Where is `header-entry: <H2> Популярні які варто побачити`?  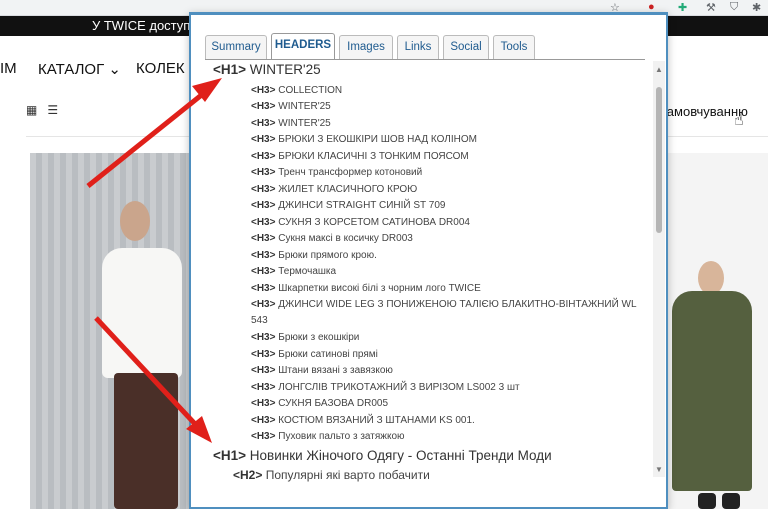 header-entry: <H2> Популярні які варто побачити is located at coordinates (331, 475).